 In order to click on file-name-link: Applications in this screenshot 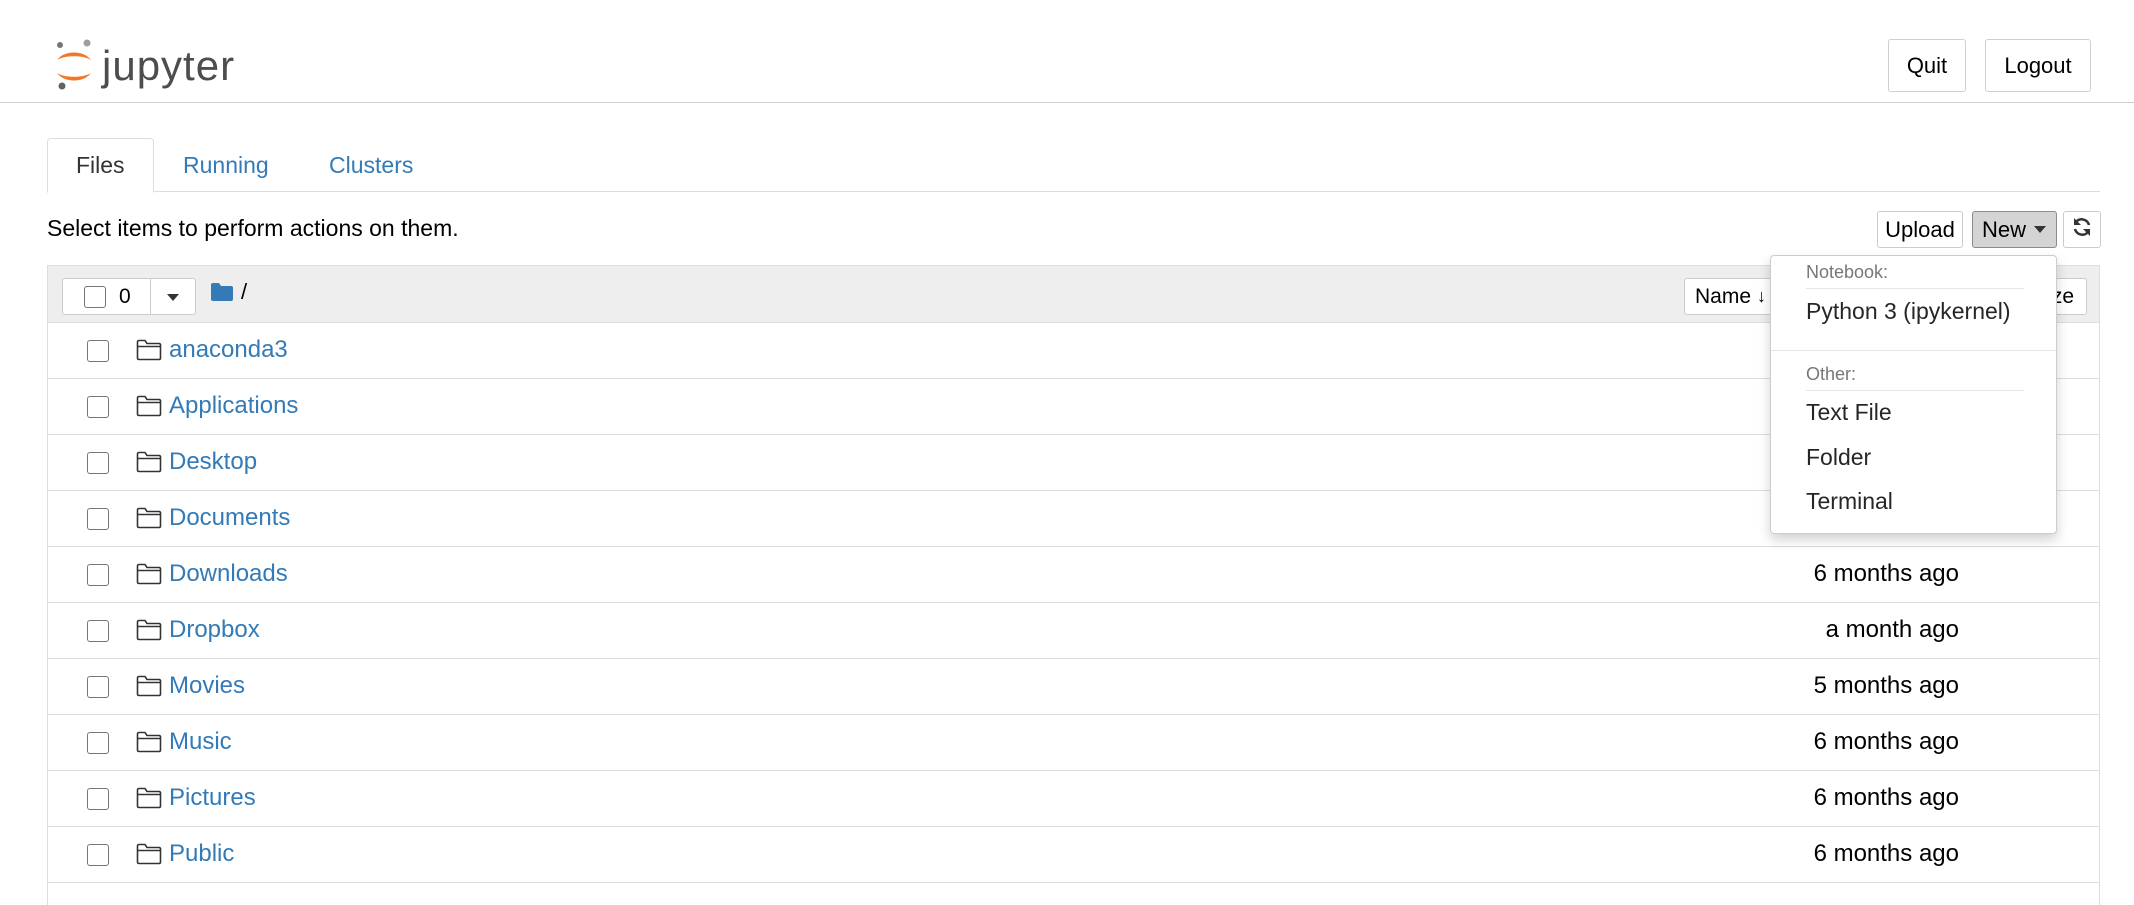, I will do `click(233, 406)`.